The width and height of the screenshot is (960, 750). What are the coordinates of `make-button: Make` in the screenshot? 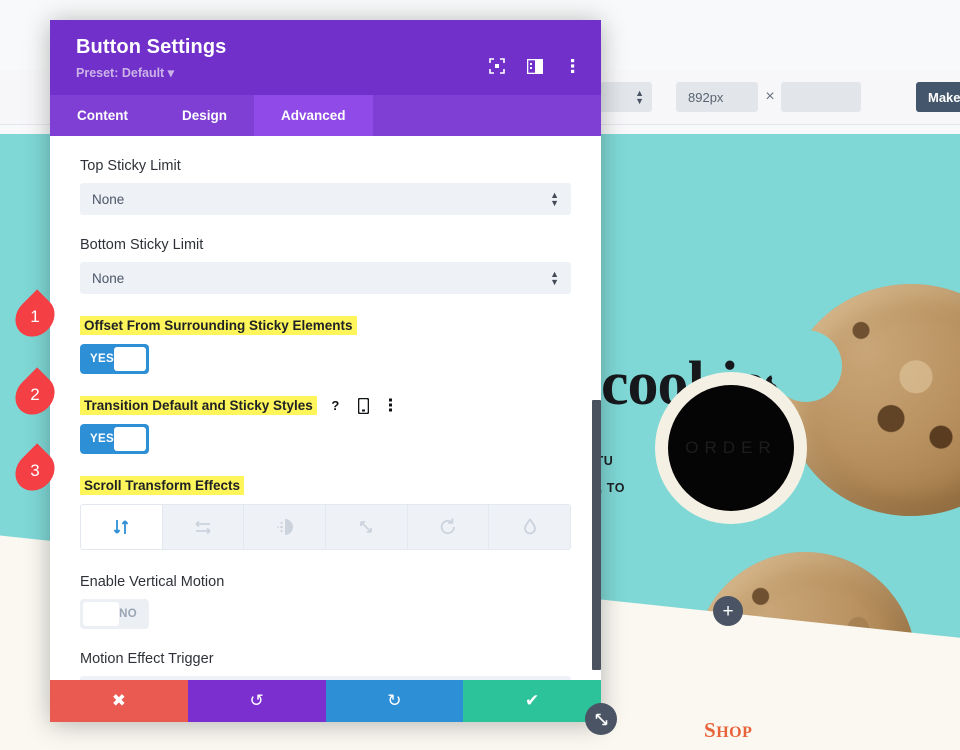 It's located at (938, 97).